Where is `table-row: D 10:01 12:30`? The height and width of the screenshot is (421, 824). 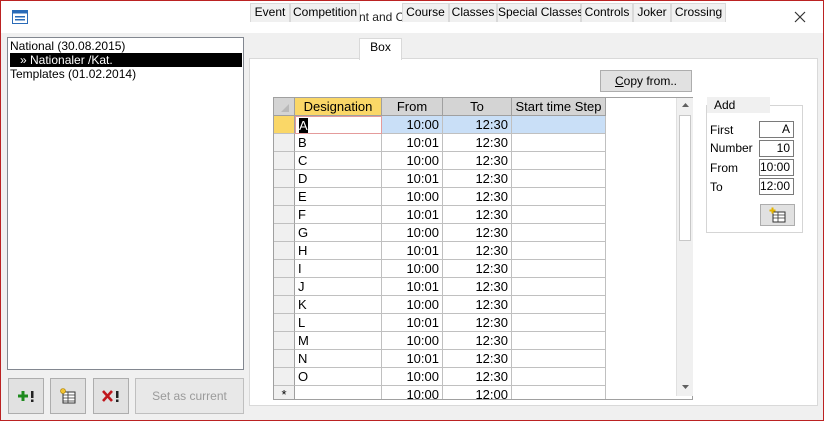 table-row: D 10:01 12:30 is located at coordinates (476, 179).